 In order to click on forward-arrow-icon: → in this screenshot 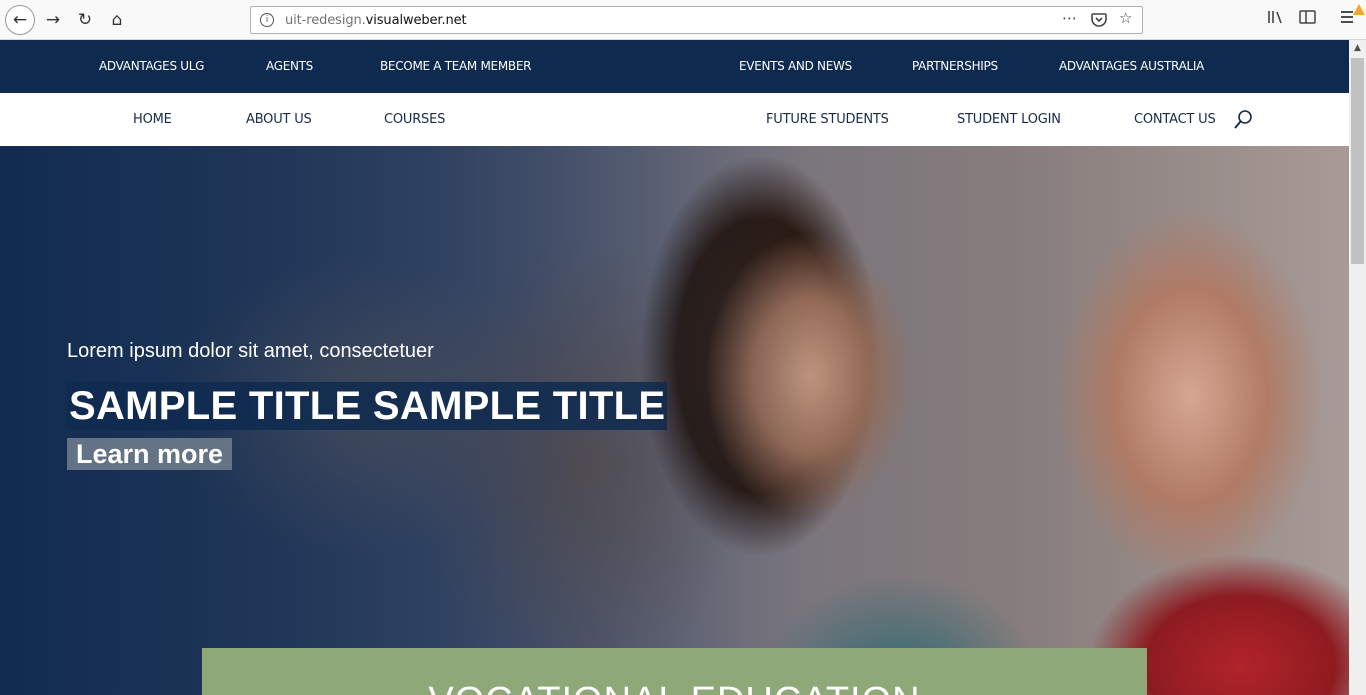, I will do `click(53, 20)`.